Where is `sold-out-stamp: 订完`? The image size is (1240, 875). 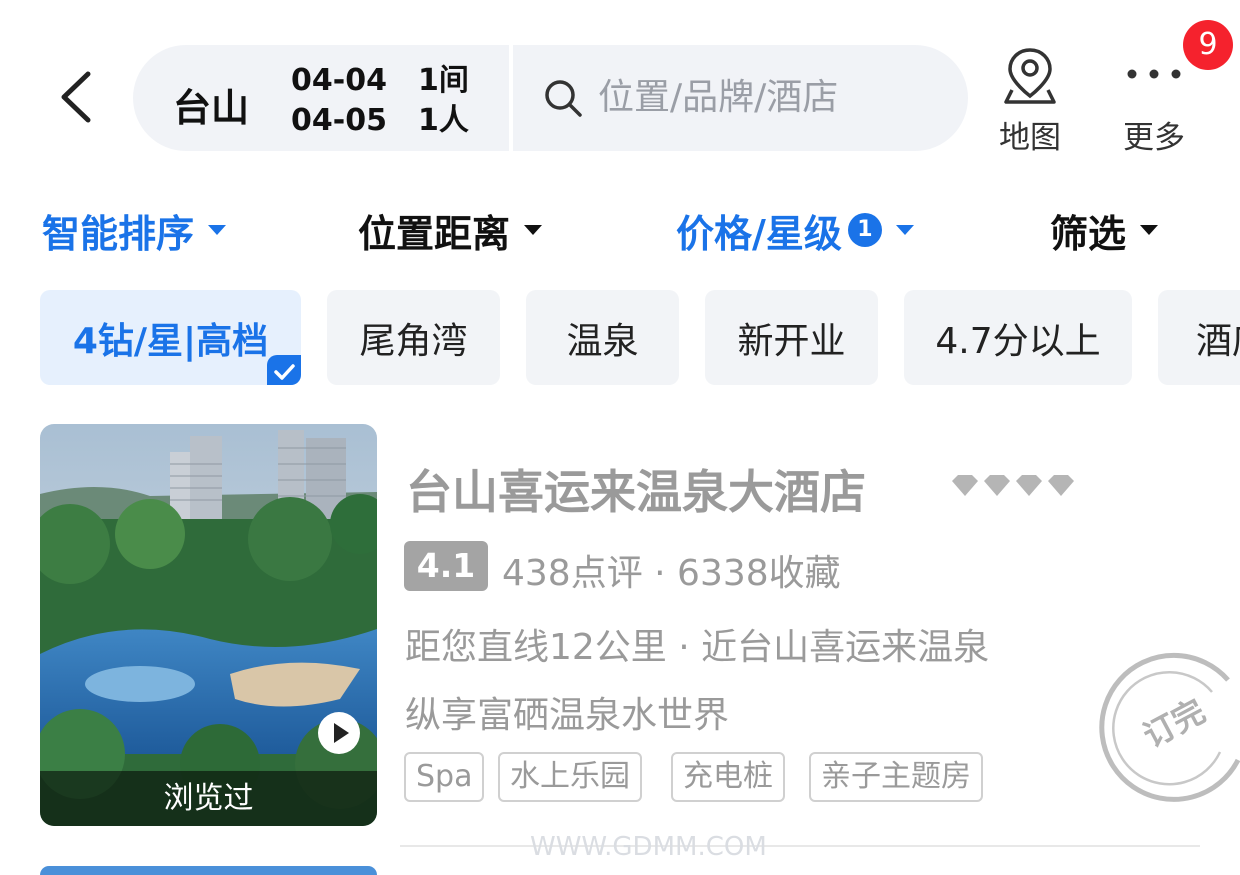
sold-out-stamp: 订完 is located at coordinates (1169, 727).